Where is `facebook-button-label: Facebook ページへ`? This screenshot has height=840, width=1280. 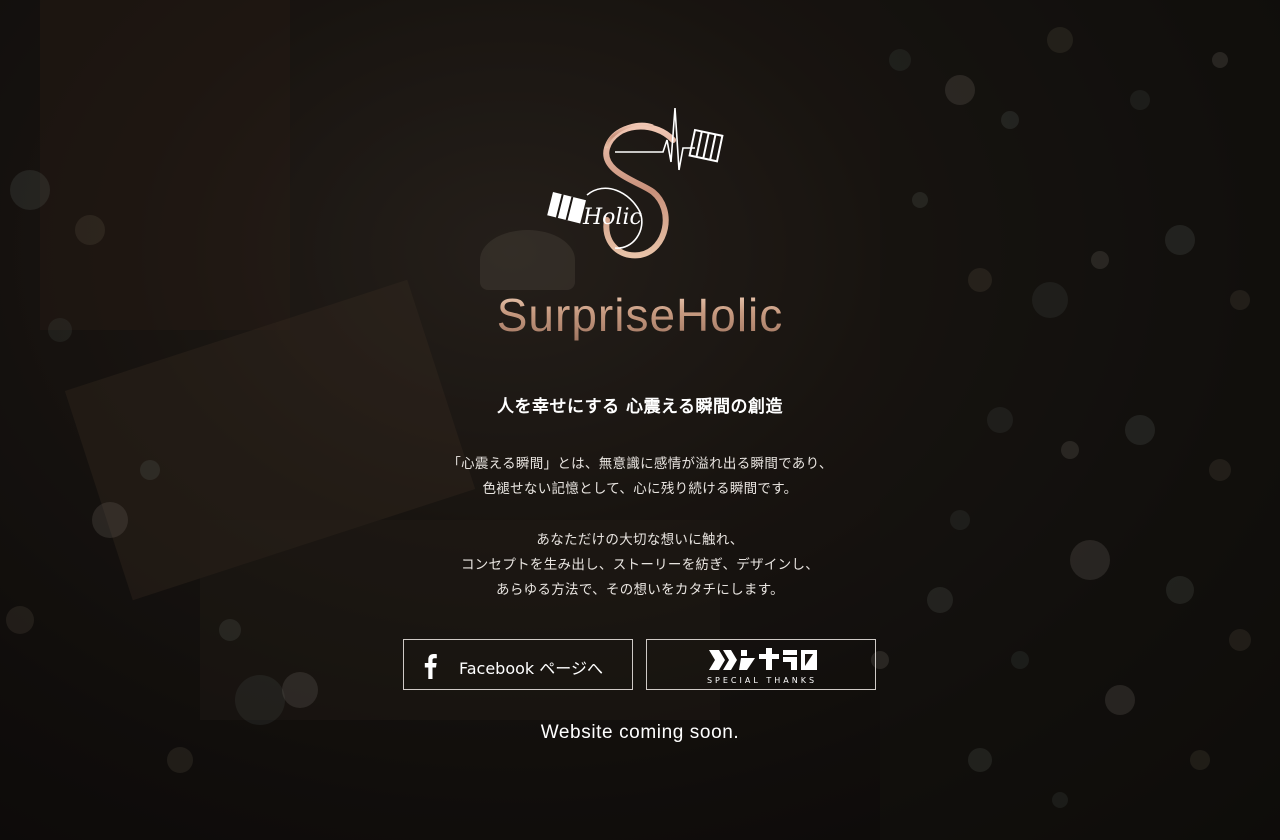
facebook-button-label: Facebook ページへ is located at coordinates (531, 668).